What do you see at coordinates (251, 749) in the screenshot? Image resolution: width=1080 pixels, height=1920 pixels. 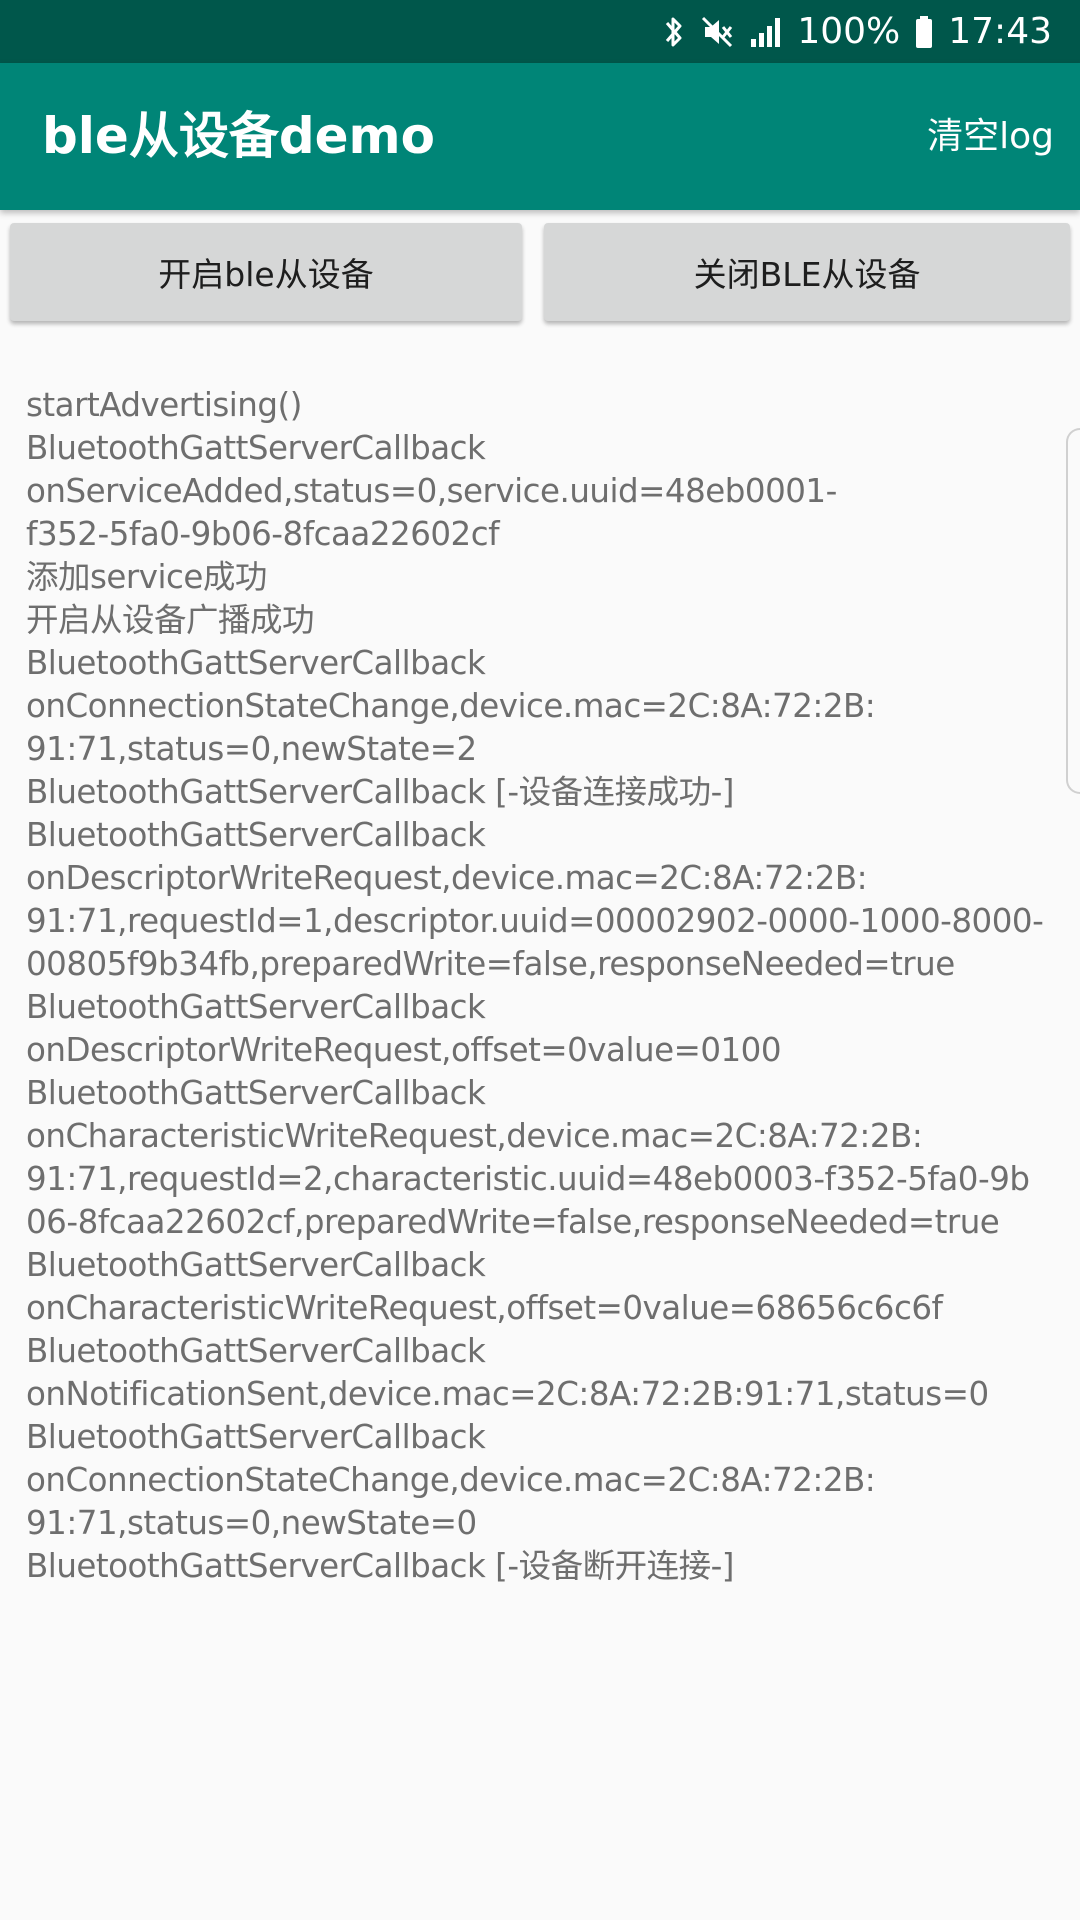 I see `log-line: 91:71,status=0,newState=2` at bounding box center [251, 749].